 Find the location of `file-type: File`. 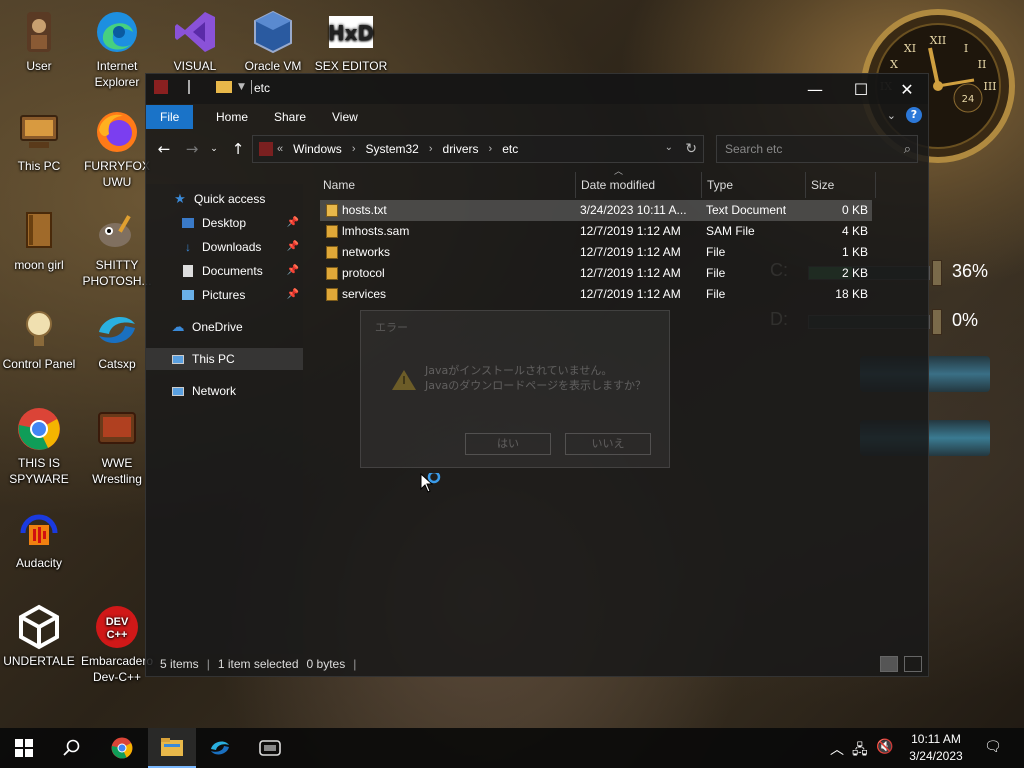

file-type: File is located at coordinates (716, 294).